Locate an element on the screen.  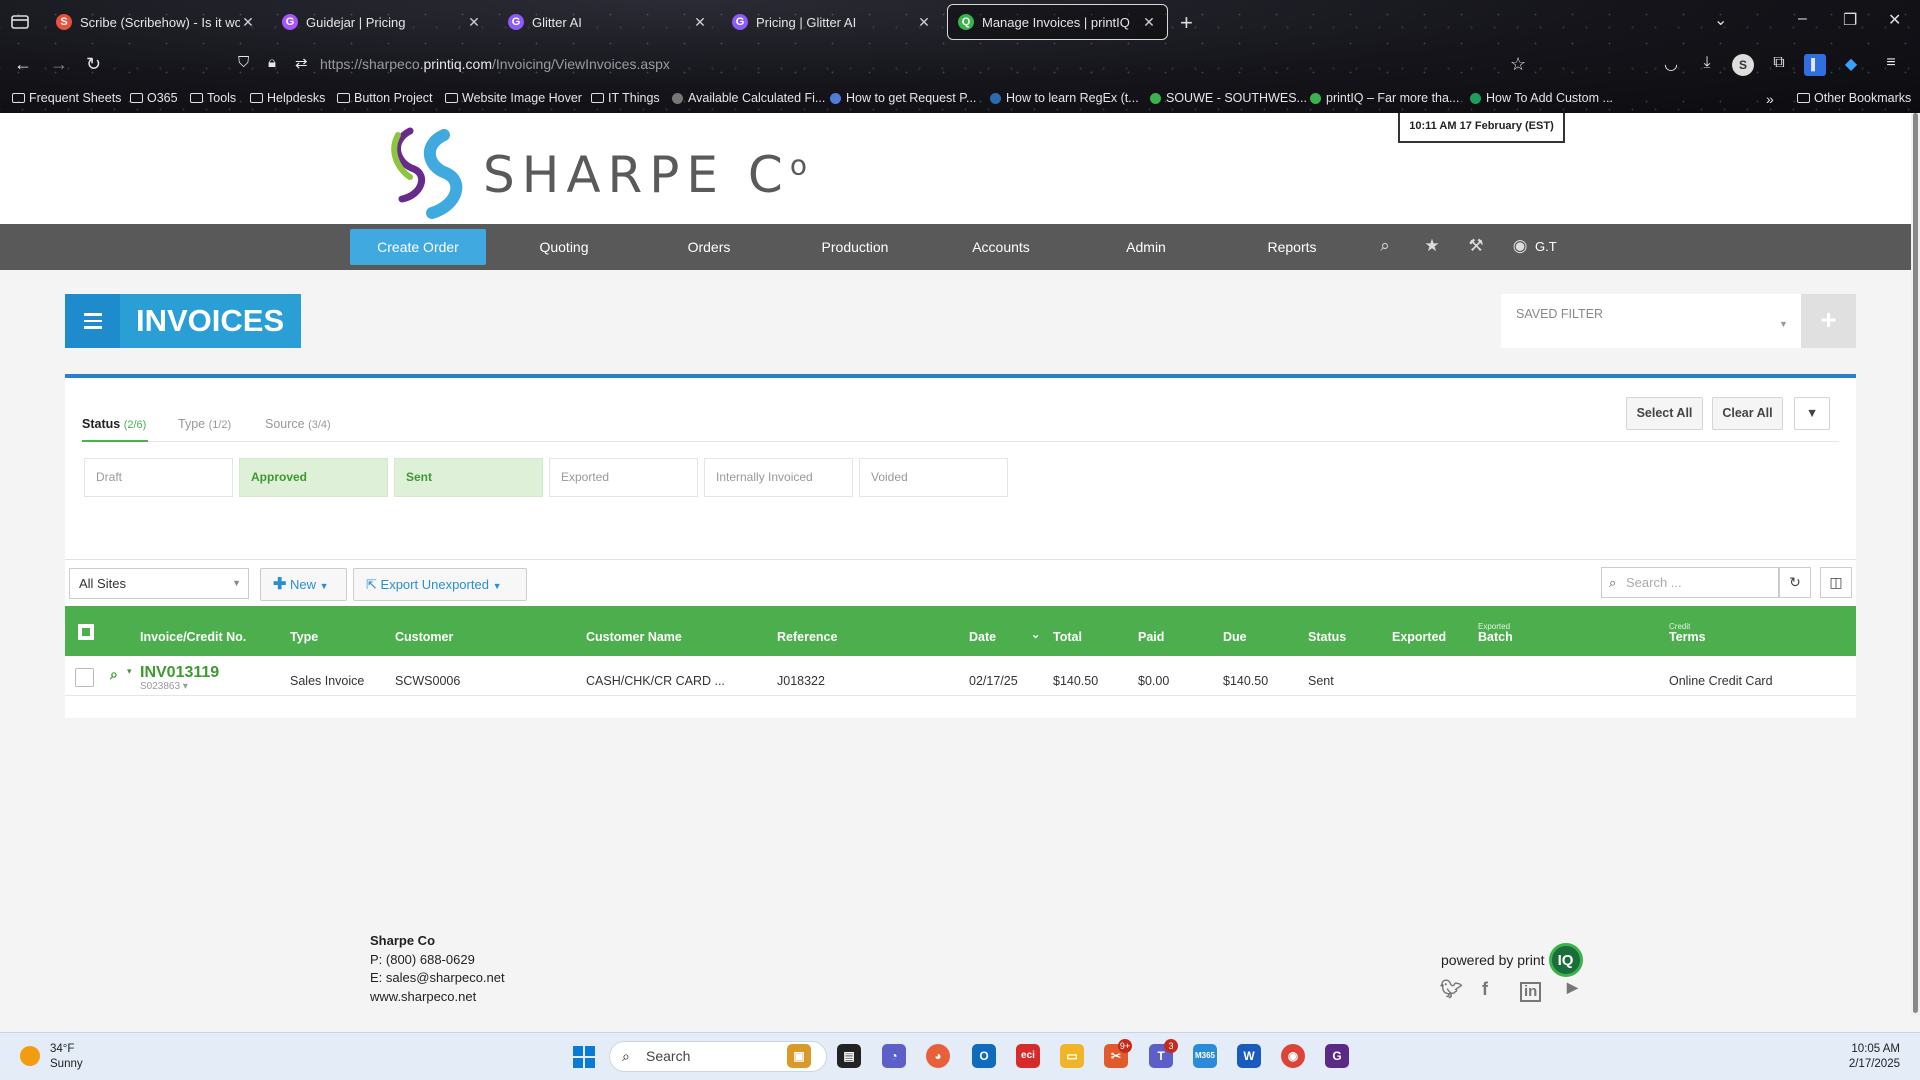
pocket-icon: ◡ is located at coordinates (1671, 65).